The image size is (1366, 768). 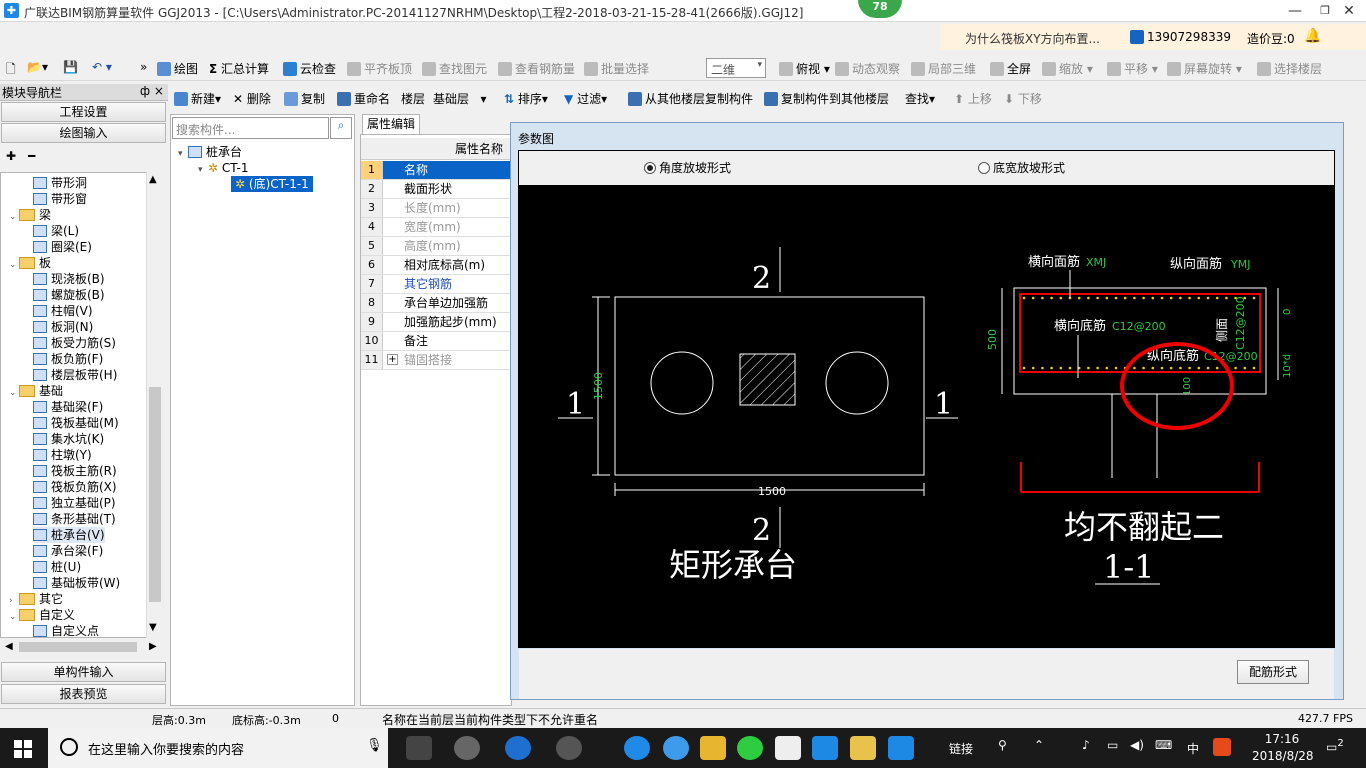 I want to click on plan-view-button: 俯视 ▾, so click(x=804, y=68).